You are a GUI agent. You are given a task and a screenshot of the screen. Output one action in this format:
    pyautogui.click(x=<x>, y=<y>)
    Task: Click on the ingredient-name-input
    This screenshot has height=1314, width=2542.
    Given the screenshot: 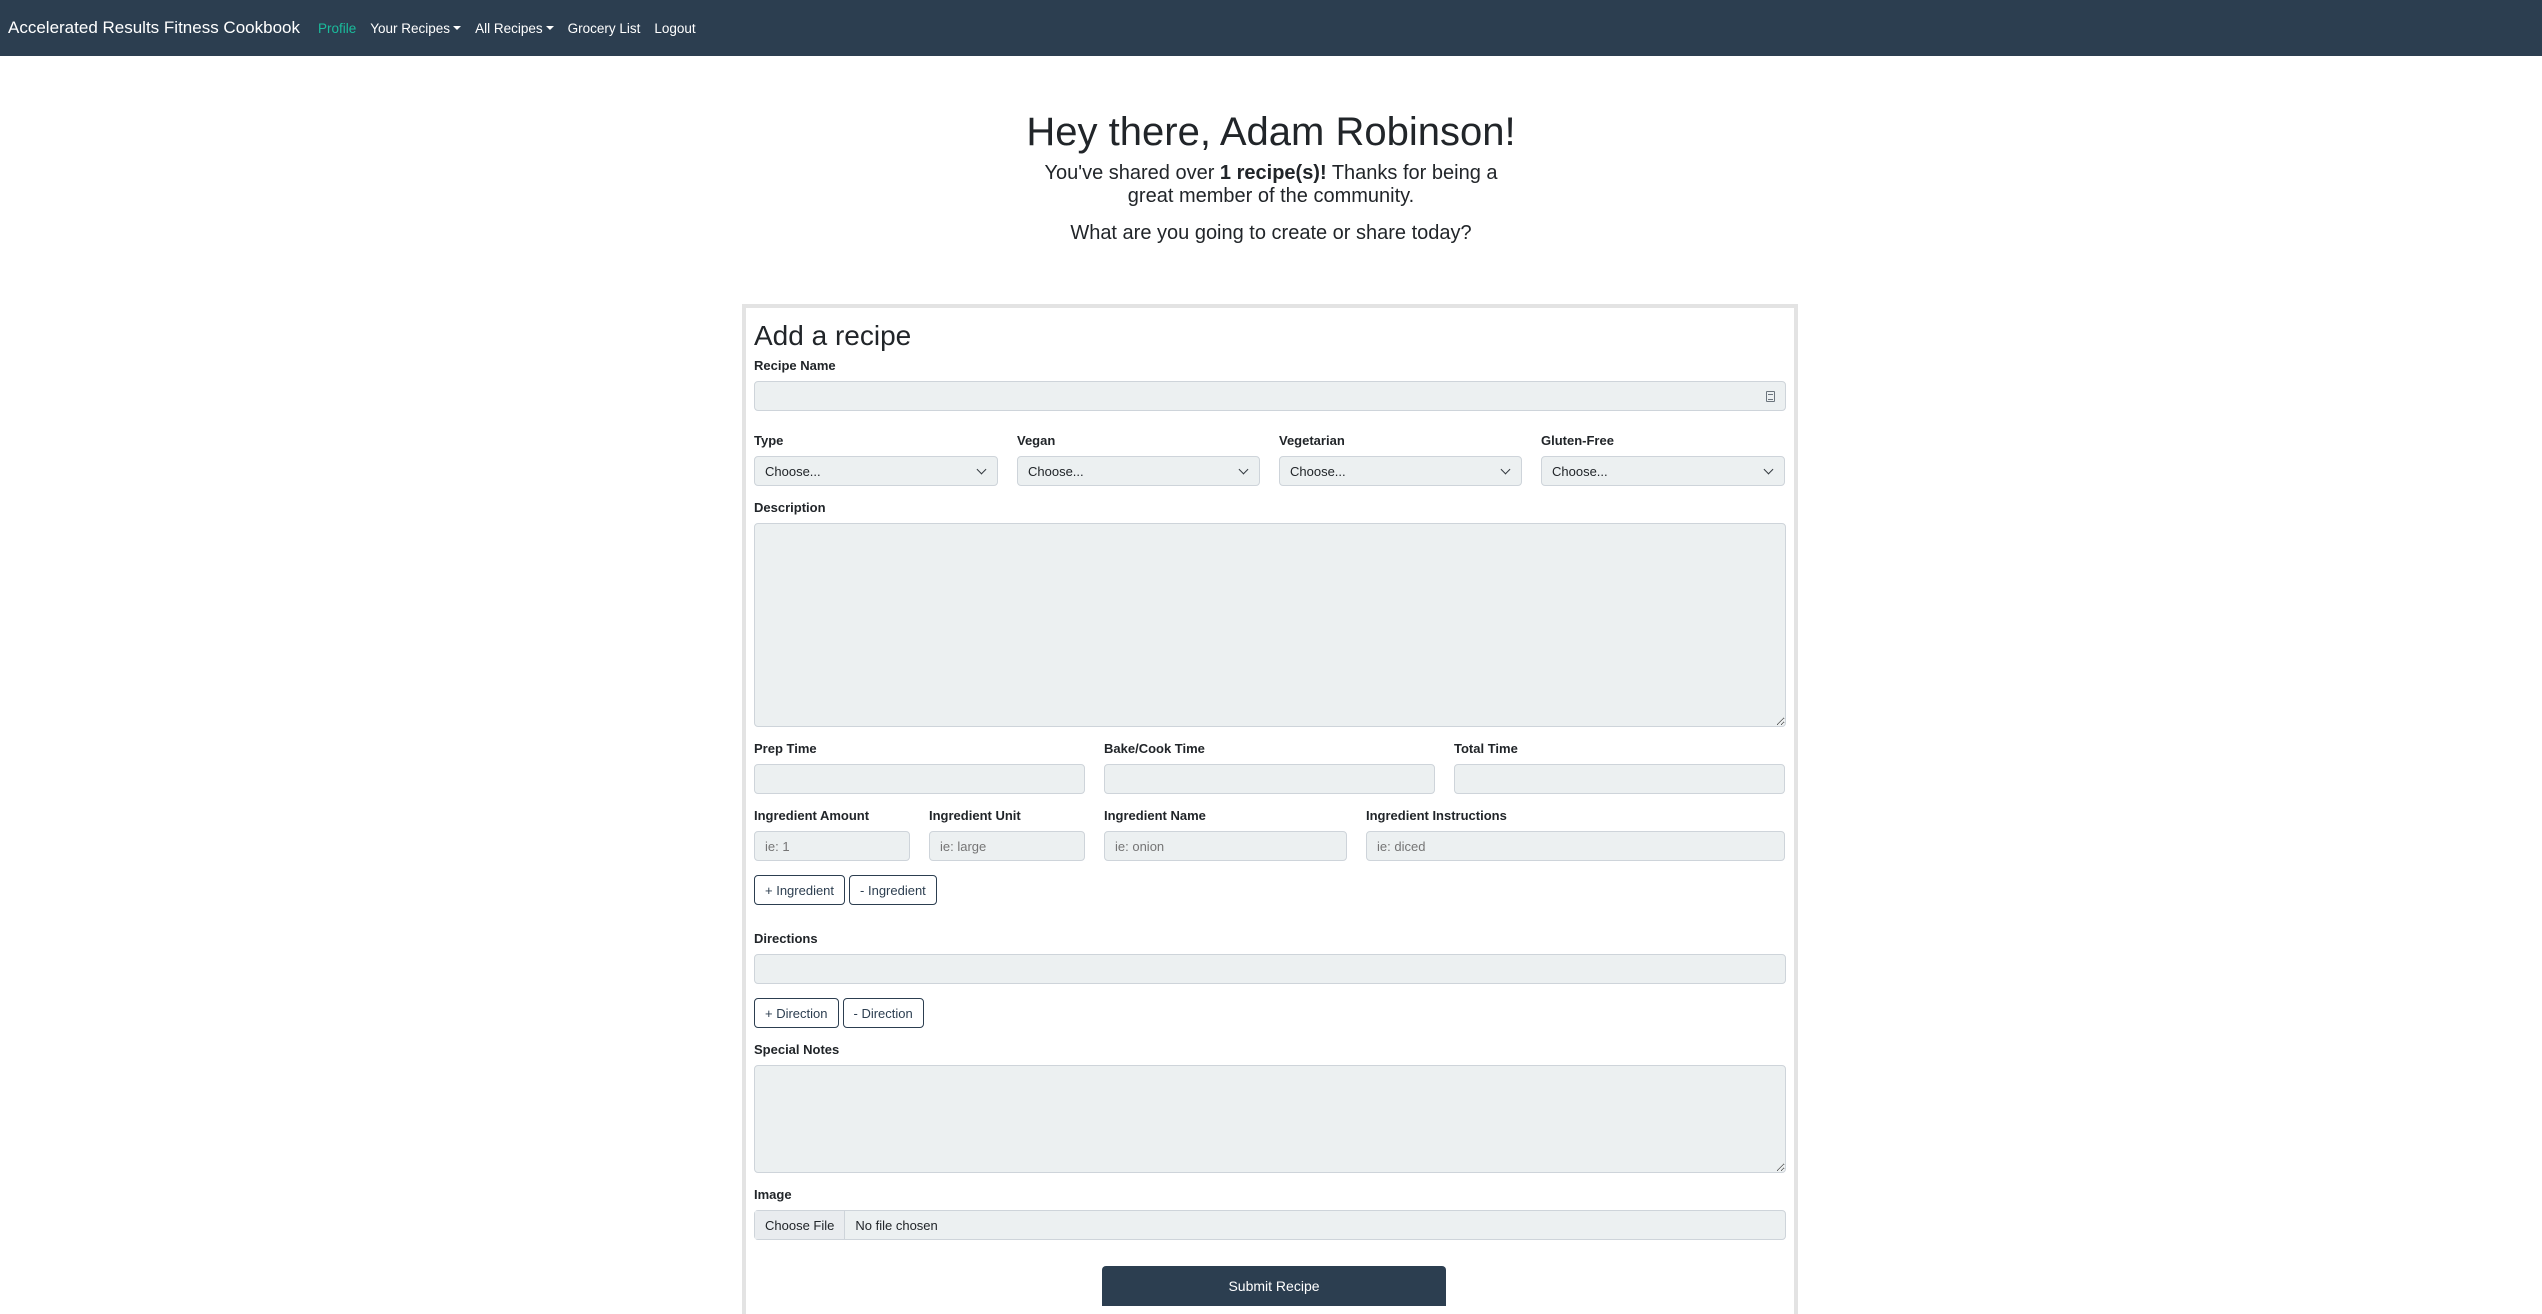 What is the action you would take?
    pyautogui.click(x=1225, y=846)
    